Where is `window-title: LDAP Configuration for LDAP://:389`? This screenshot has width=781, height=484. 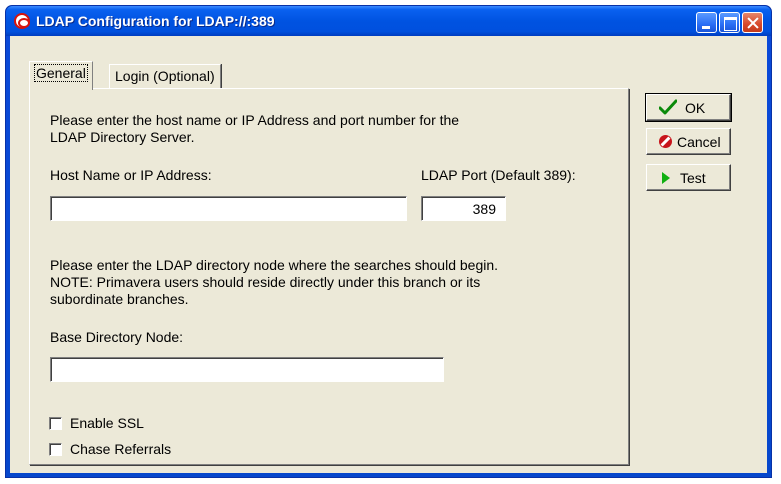 window-title: LDAP Configuration for LDAP://:389 is located at coordinates (155, 21).